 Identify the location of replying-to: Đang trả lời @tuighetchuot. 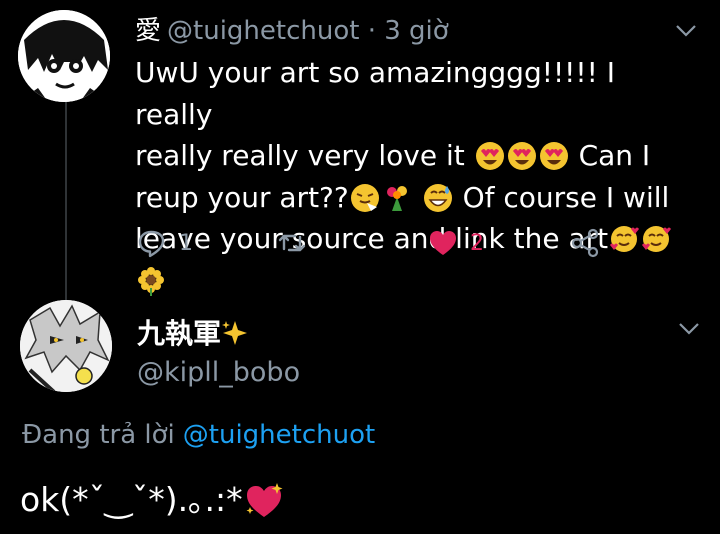
(198, 435).